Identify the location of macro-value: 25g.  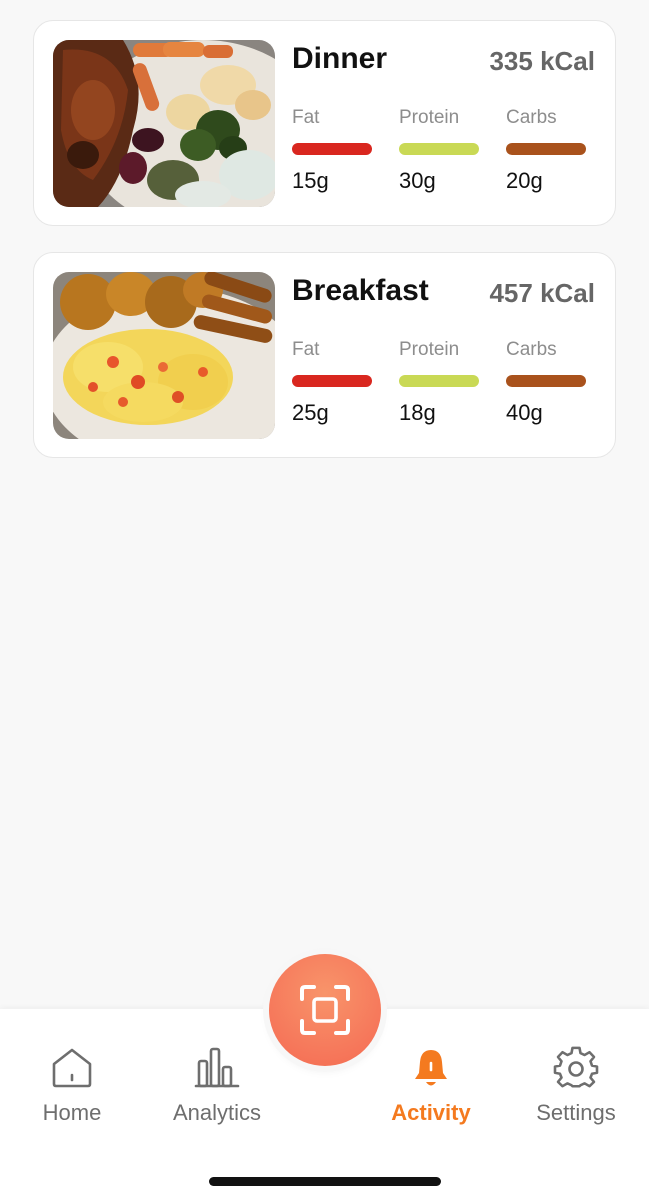
(310, 412).